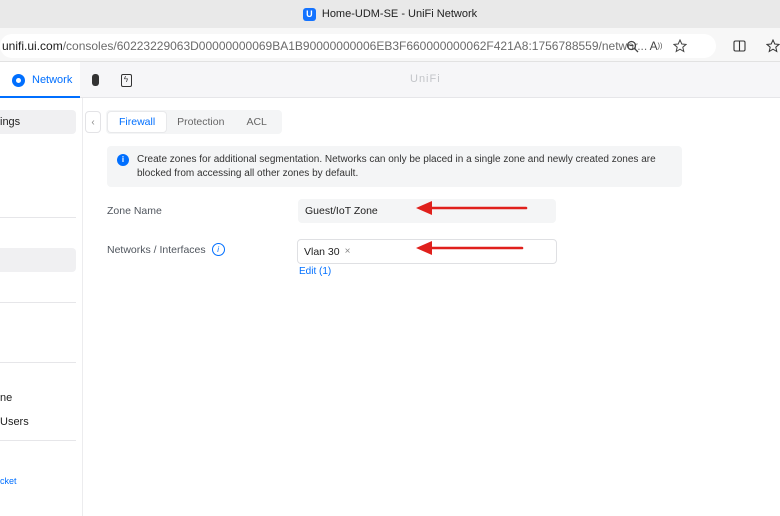 The height and width of the screenshot is (516, 780). What do you see at coordinates (399, 14) in the screenshot?
I see `browser-tab-title: Home-UDM-SE - UniFi Network` at bounding box center [399, 14].